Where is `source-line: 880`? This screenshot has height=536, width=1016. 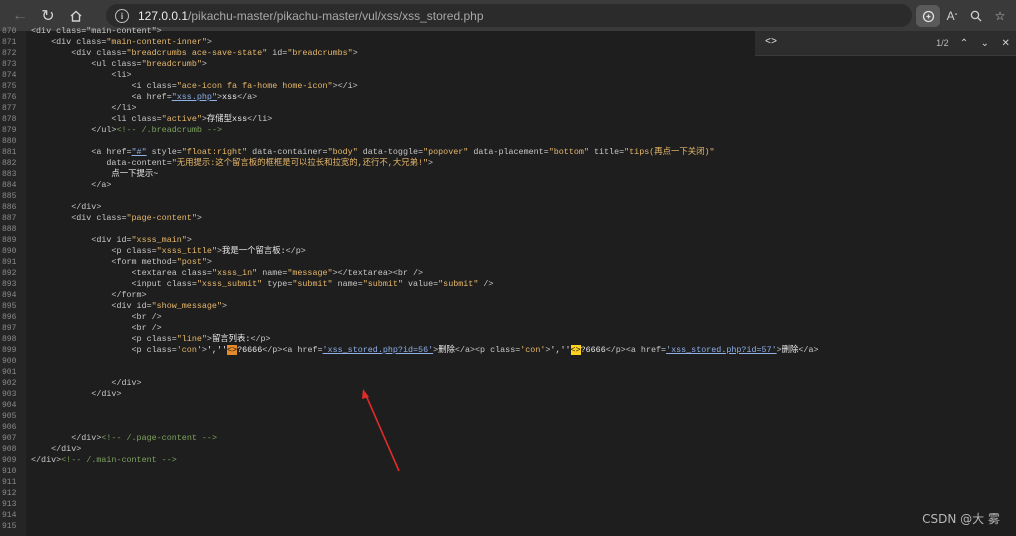
source-line: 880 is located at coordinates (508, 141).